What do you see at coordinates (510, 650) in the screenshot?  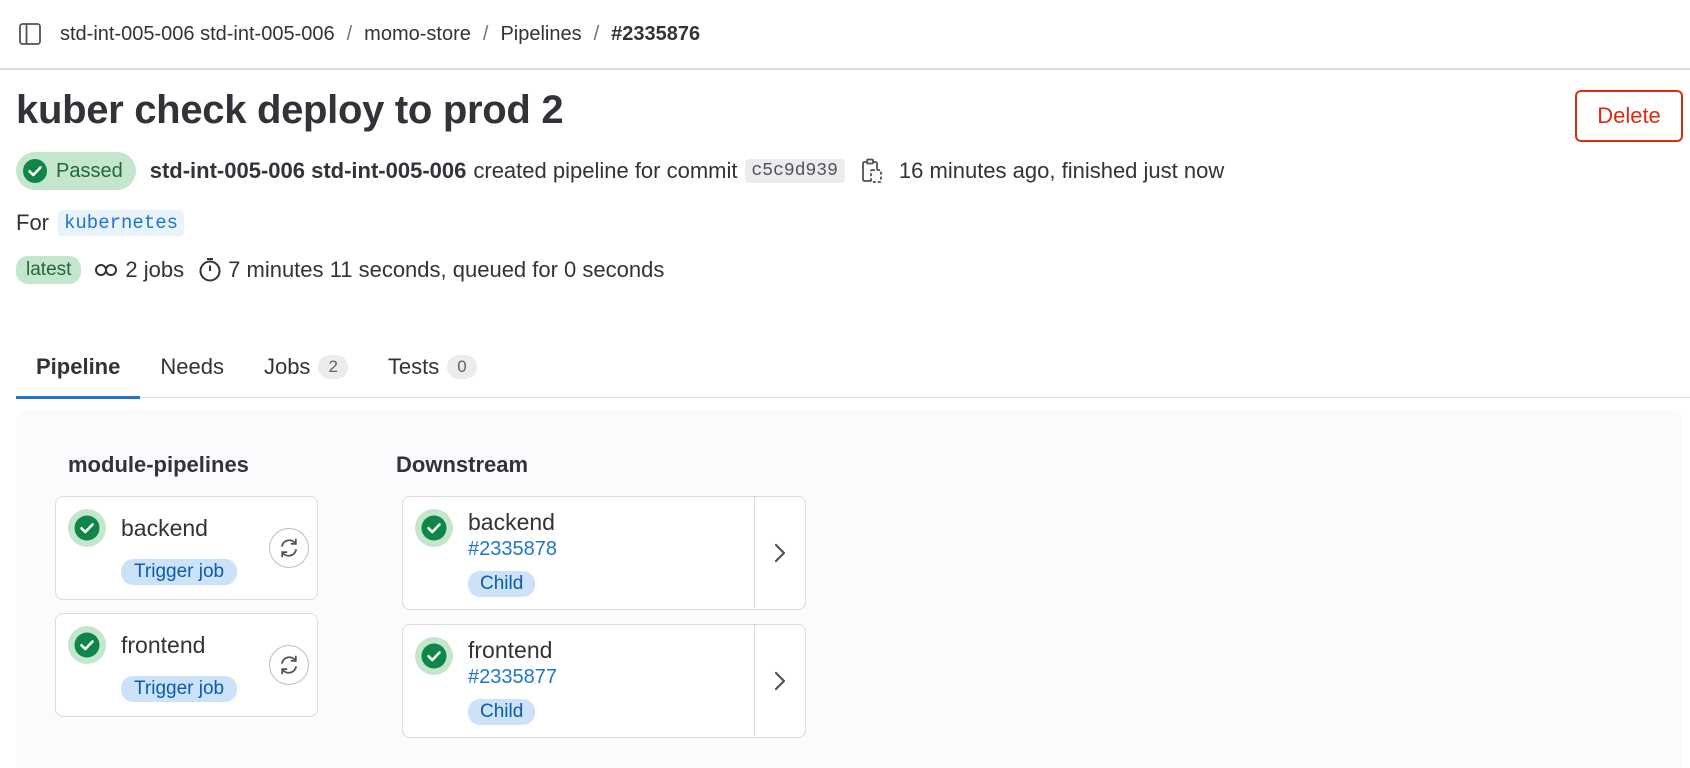 I see `downstream-name: frontend` at bounding box center [510, 650].